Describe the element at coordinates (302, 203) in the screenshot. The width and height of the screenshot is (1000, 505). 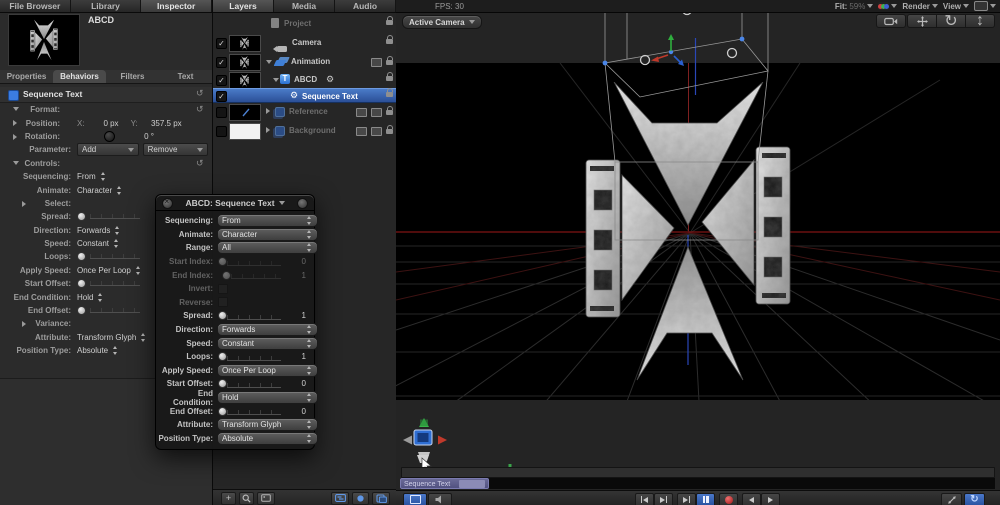
I see `hud-inspector-button` at that location.